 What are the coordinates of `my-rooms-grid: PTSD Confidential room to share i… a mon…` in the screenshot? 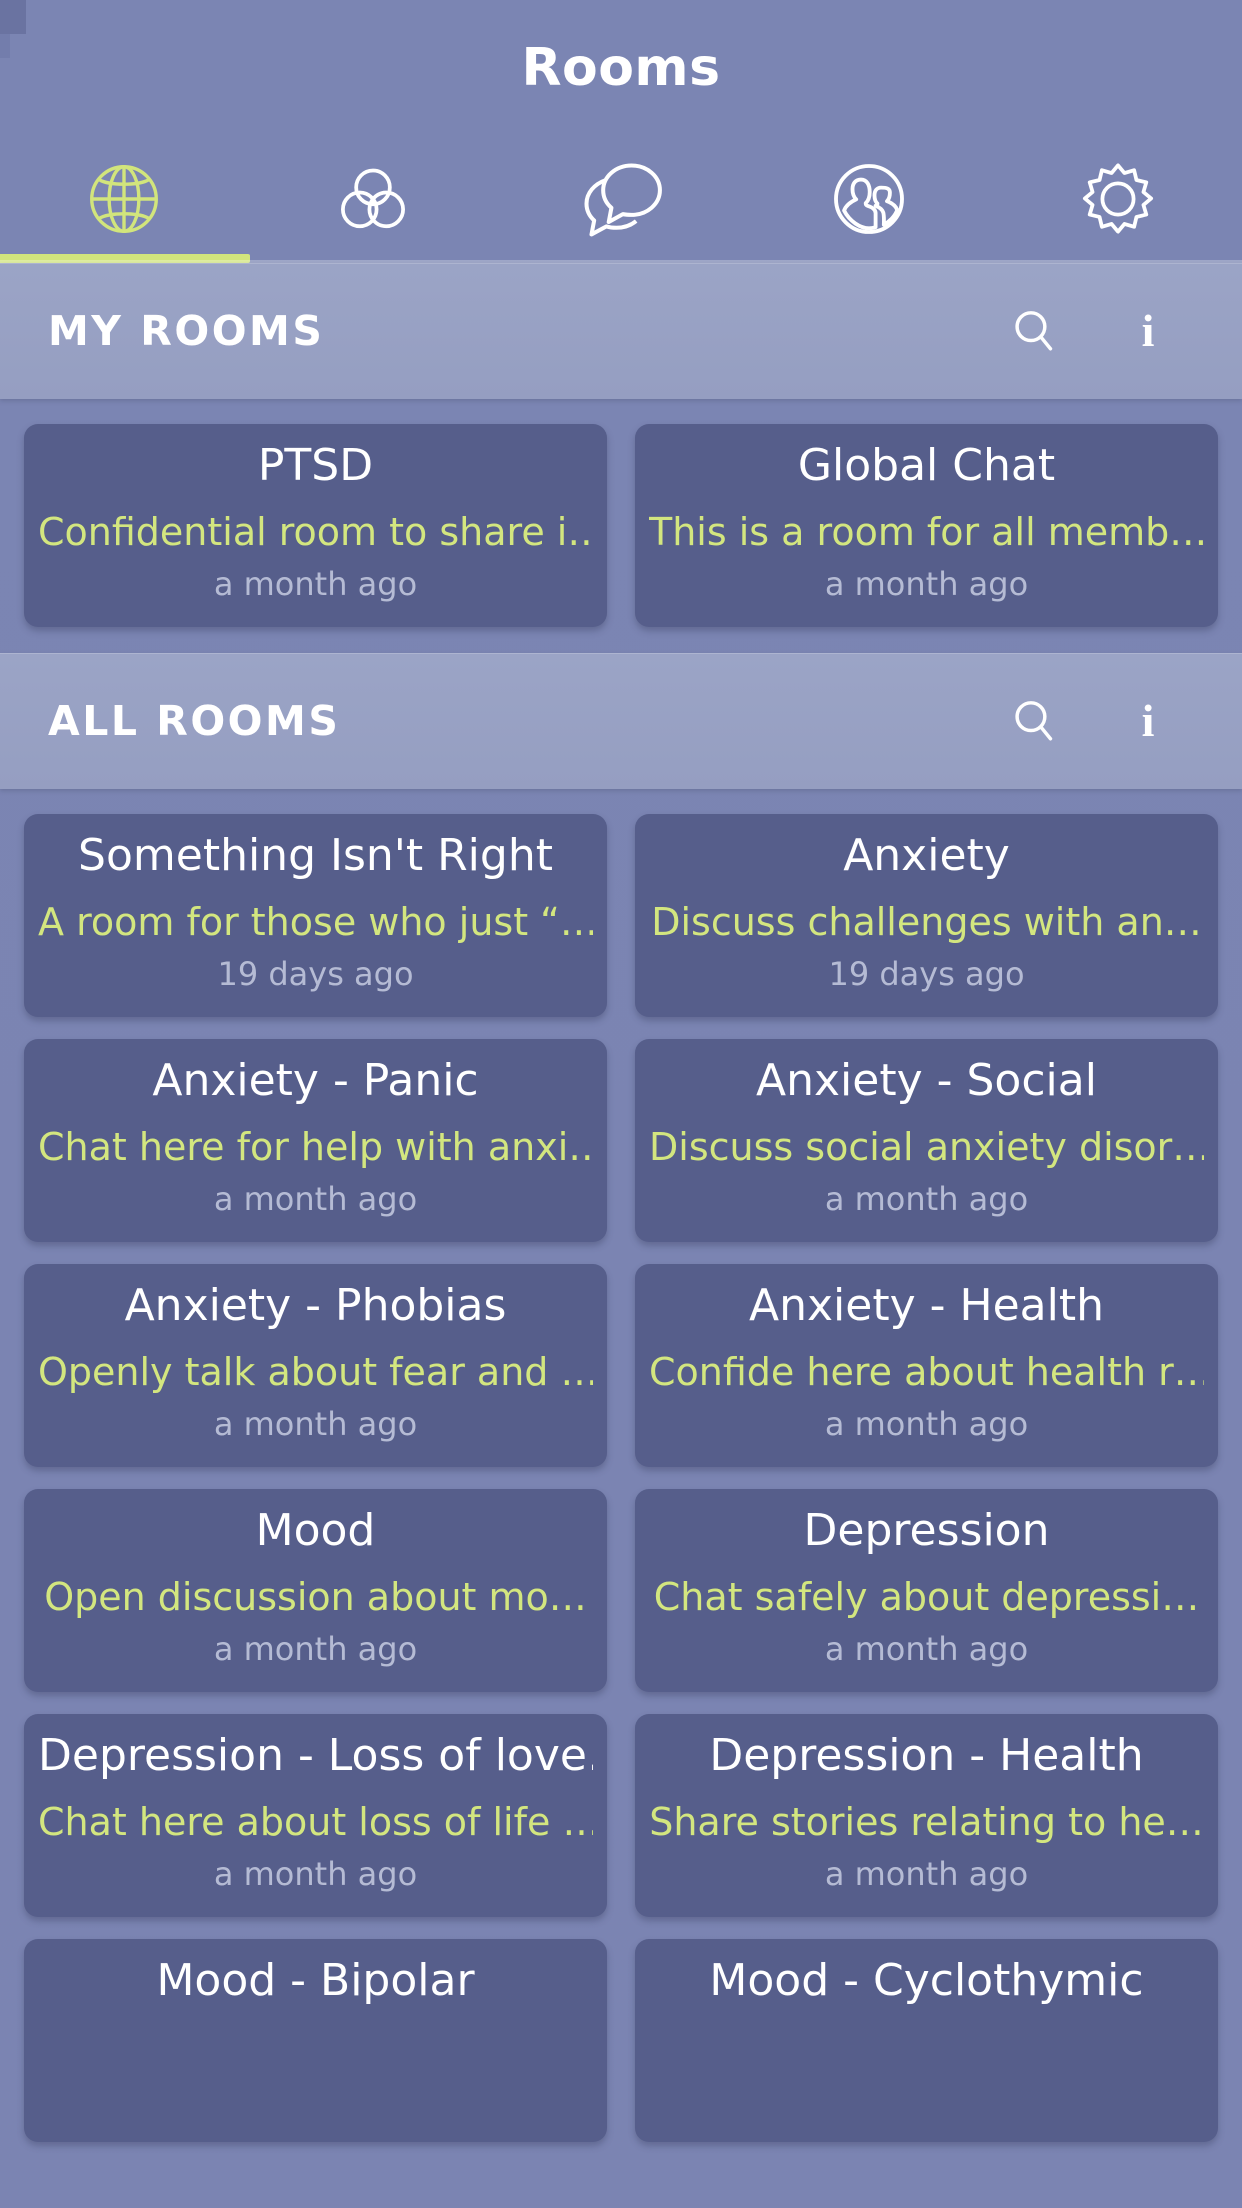 It's located at (621, 526).